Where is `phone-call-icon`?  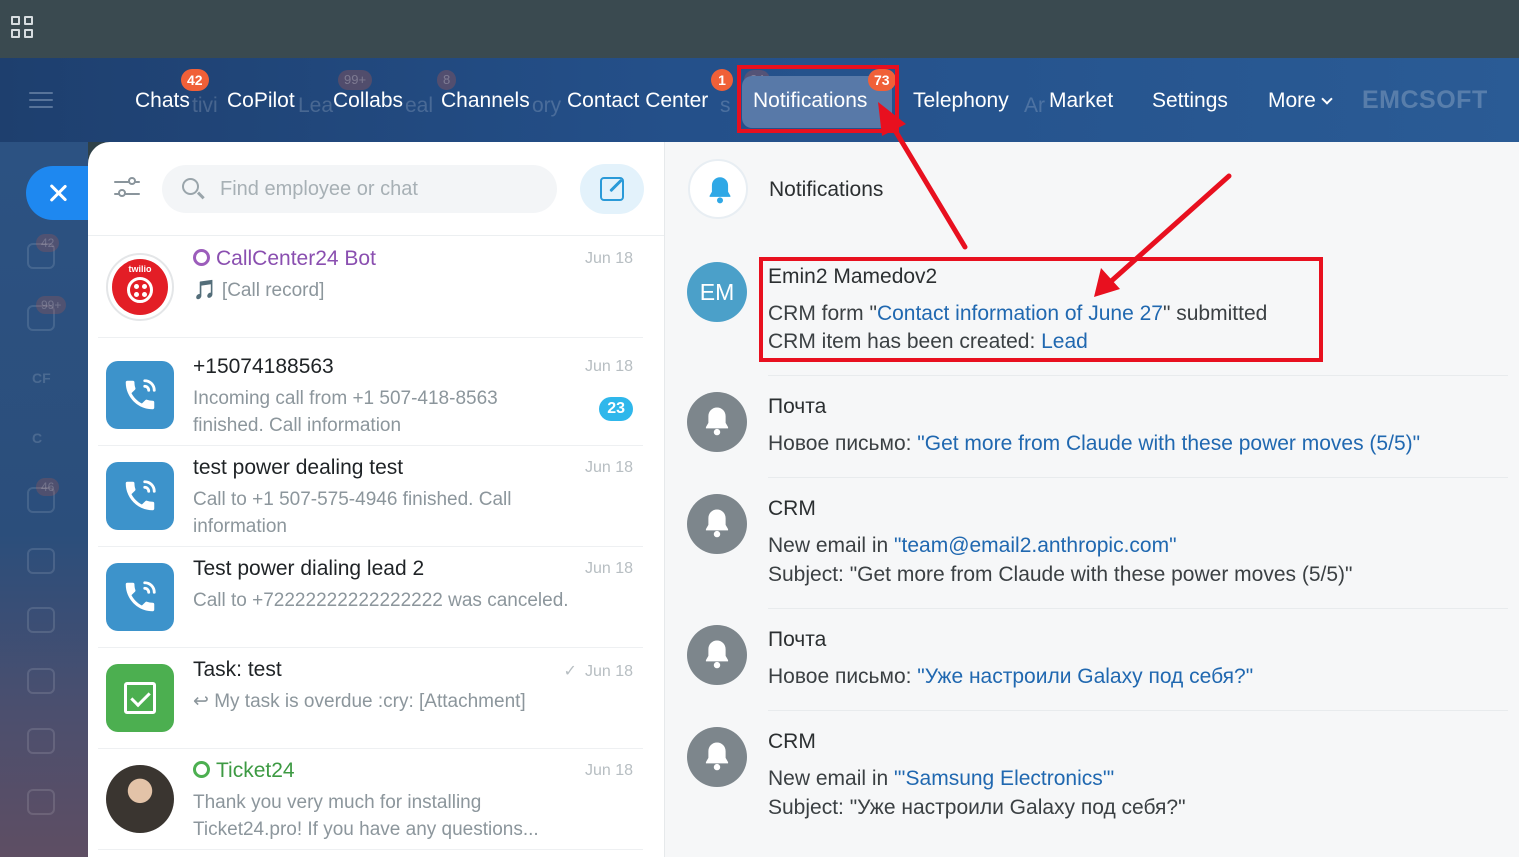
phone-call-icon is located at coordinates (140, 495).